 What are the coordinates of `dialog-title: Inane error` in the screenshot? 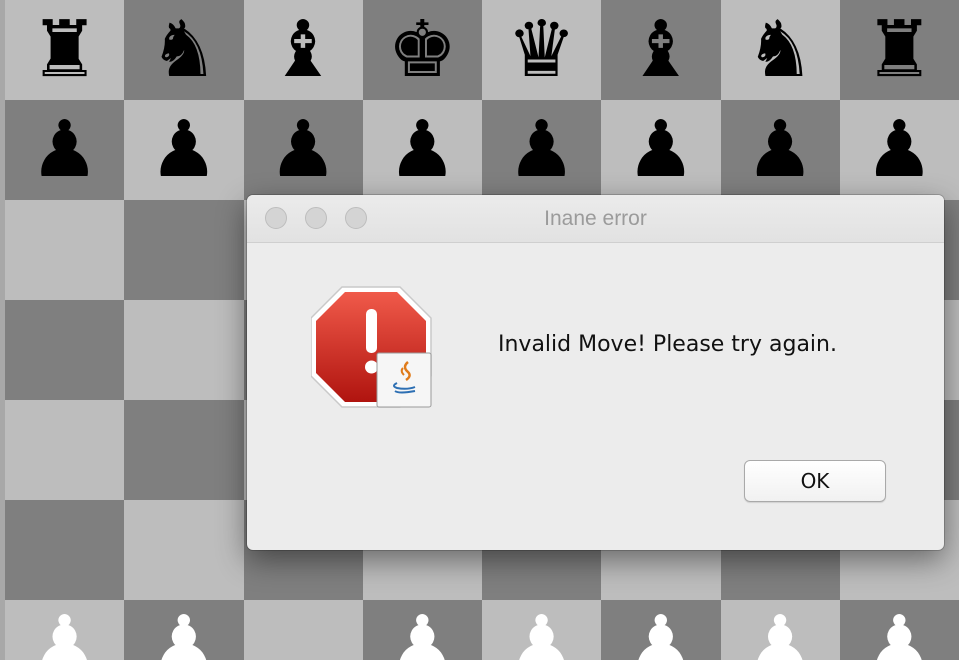 It's located at (595, 218).